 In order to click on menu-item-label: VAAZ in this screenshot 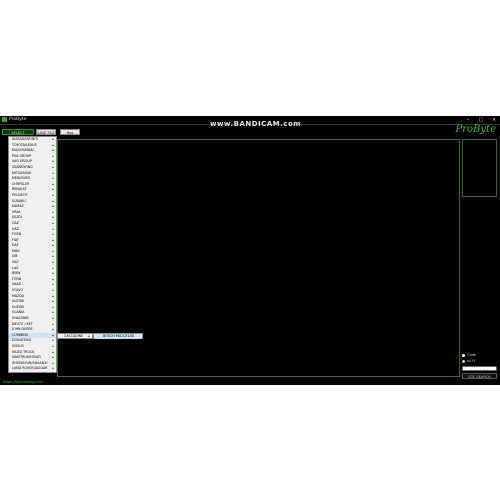, I will do `click(16, 284)`.